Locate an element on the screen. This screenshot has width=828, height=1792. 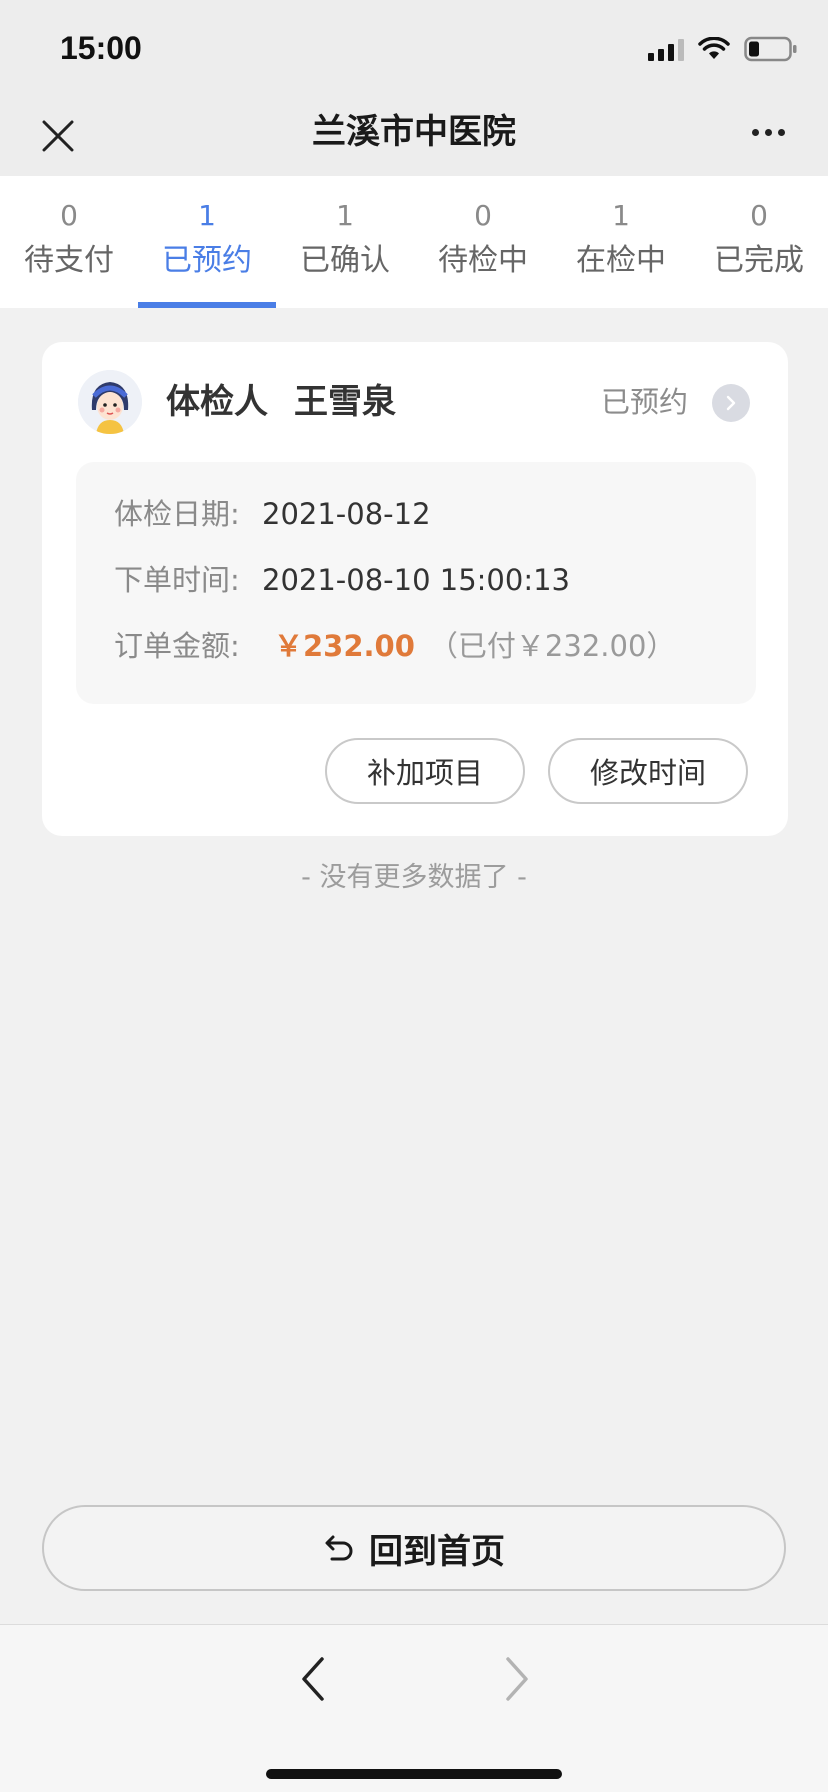
forward-arrow-icon is located at coordinates (516, 1679).